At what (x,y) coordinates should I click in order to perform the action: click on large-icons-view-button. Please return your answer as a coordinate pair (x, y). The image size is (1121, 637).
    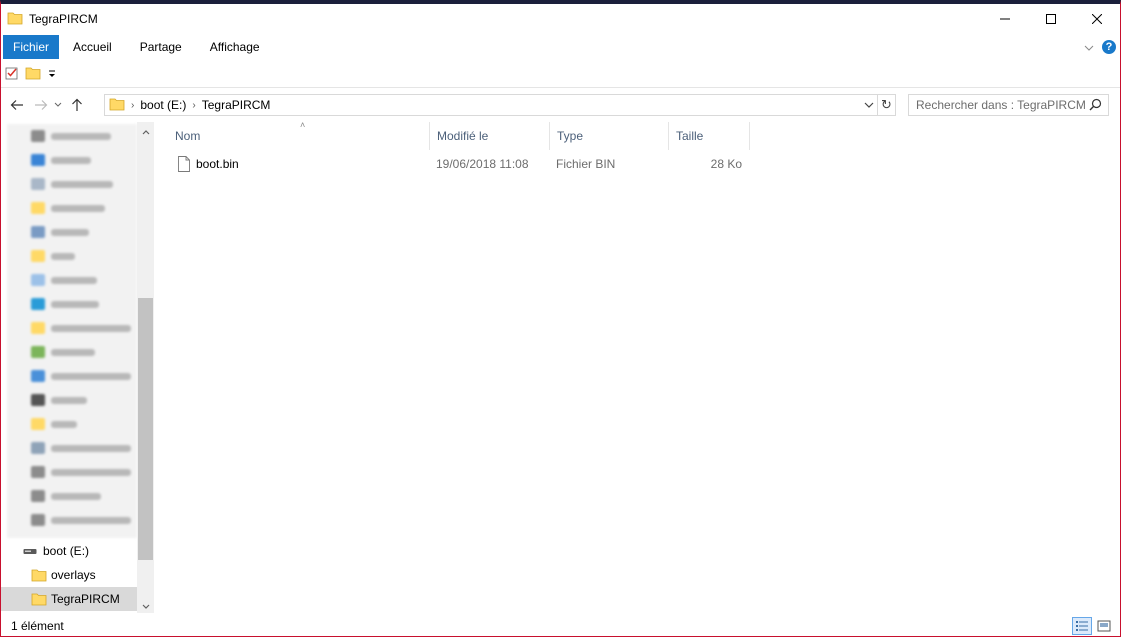
    Looking at the image, I should click on (1104, 626).